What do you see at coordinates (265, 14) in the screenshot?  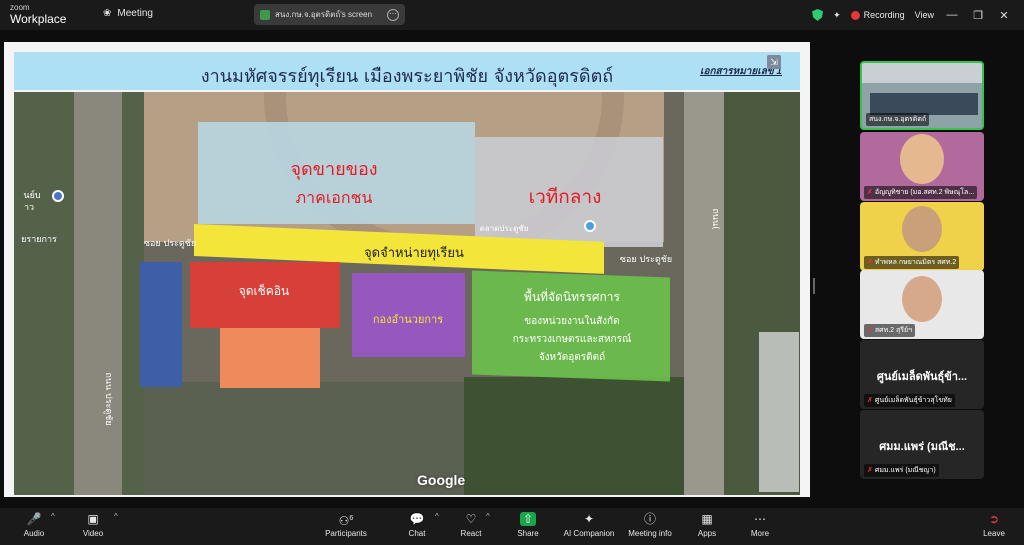 I see `share-screen-icon` at bounding box center [265, 14].